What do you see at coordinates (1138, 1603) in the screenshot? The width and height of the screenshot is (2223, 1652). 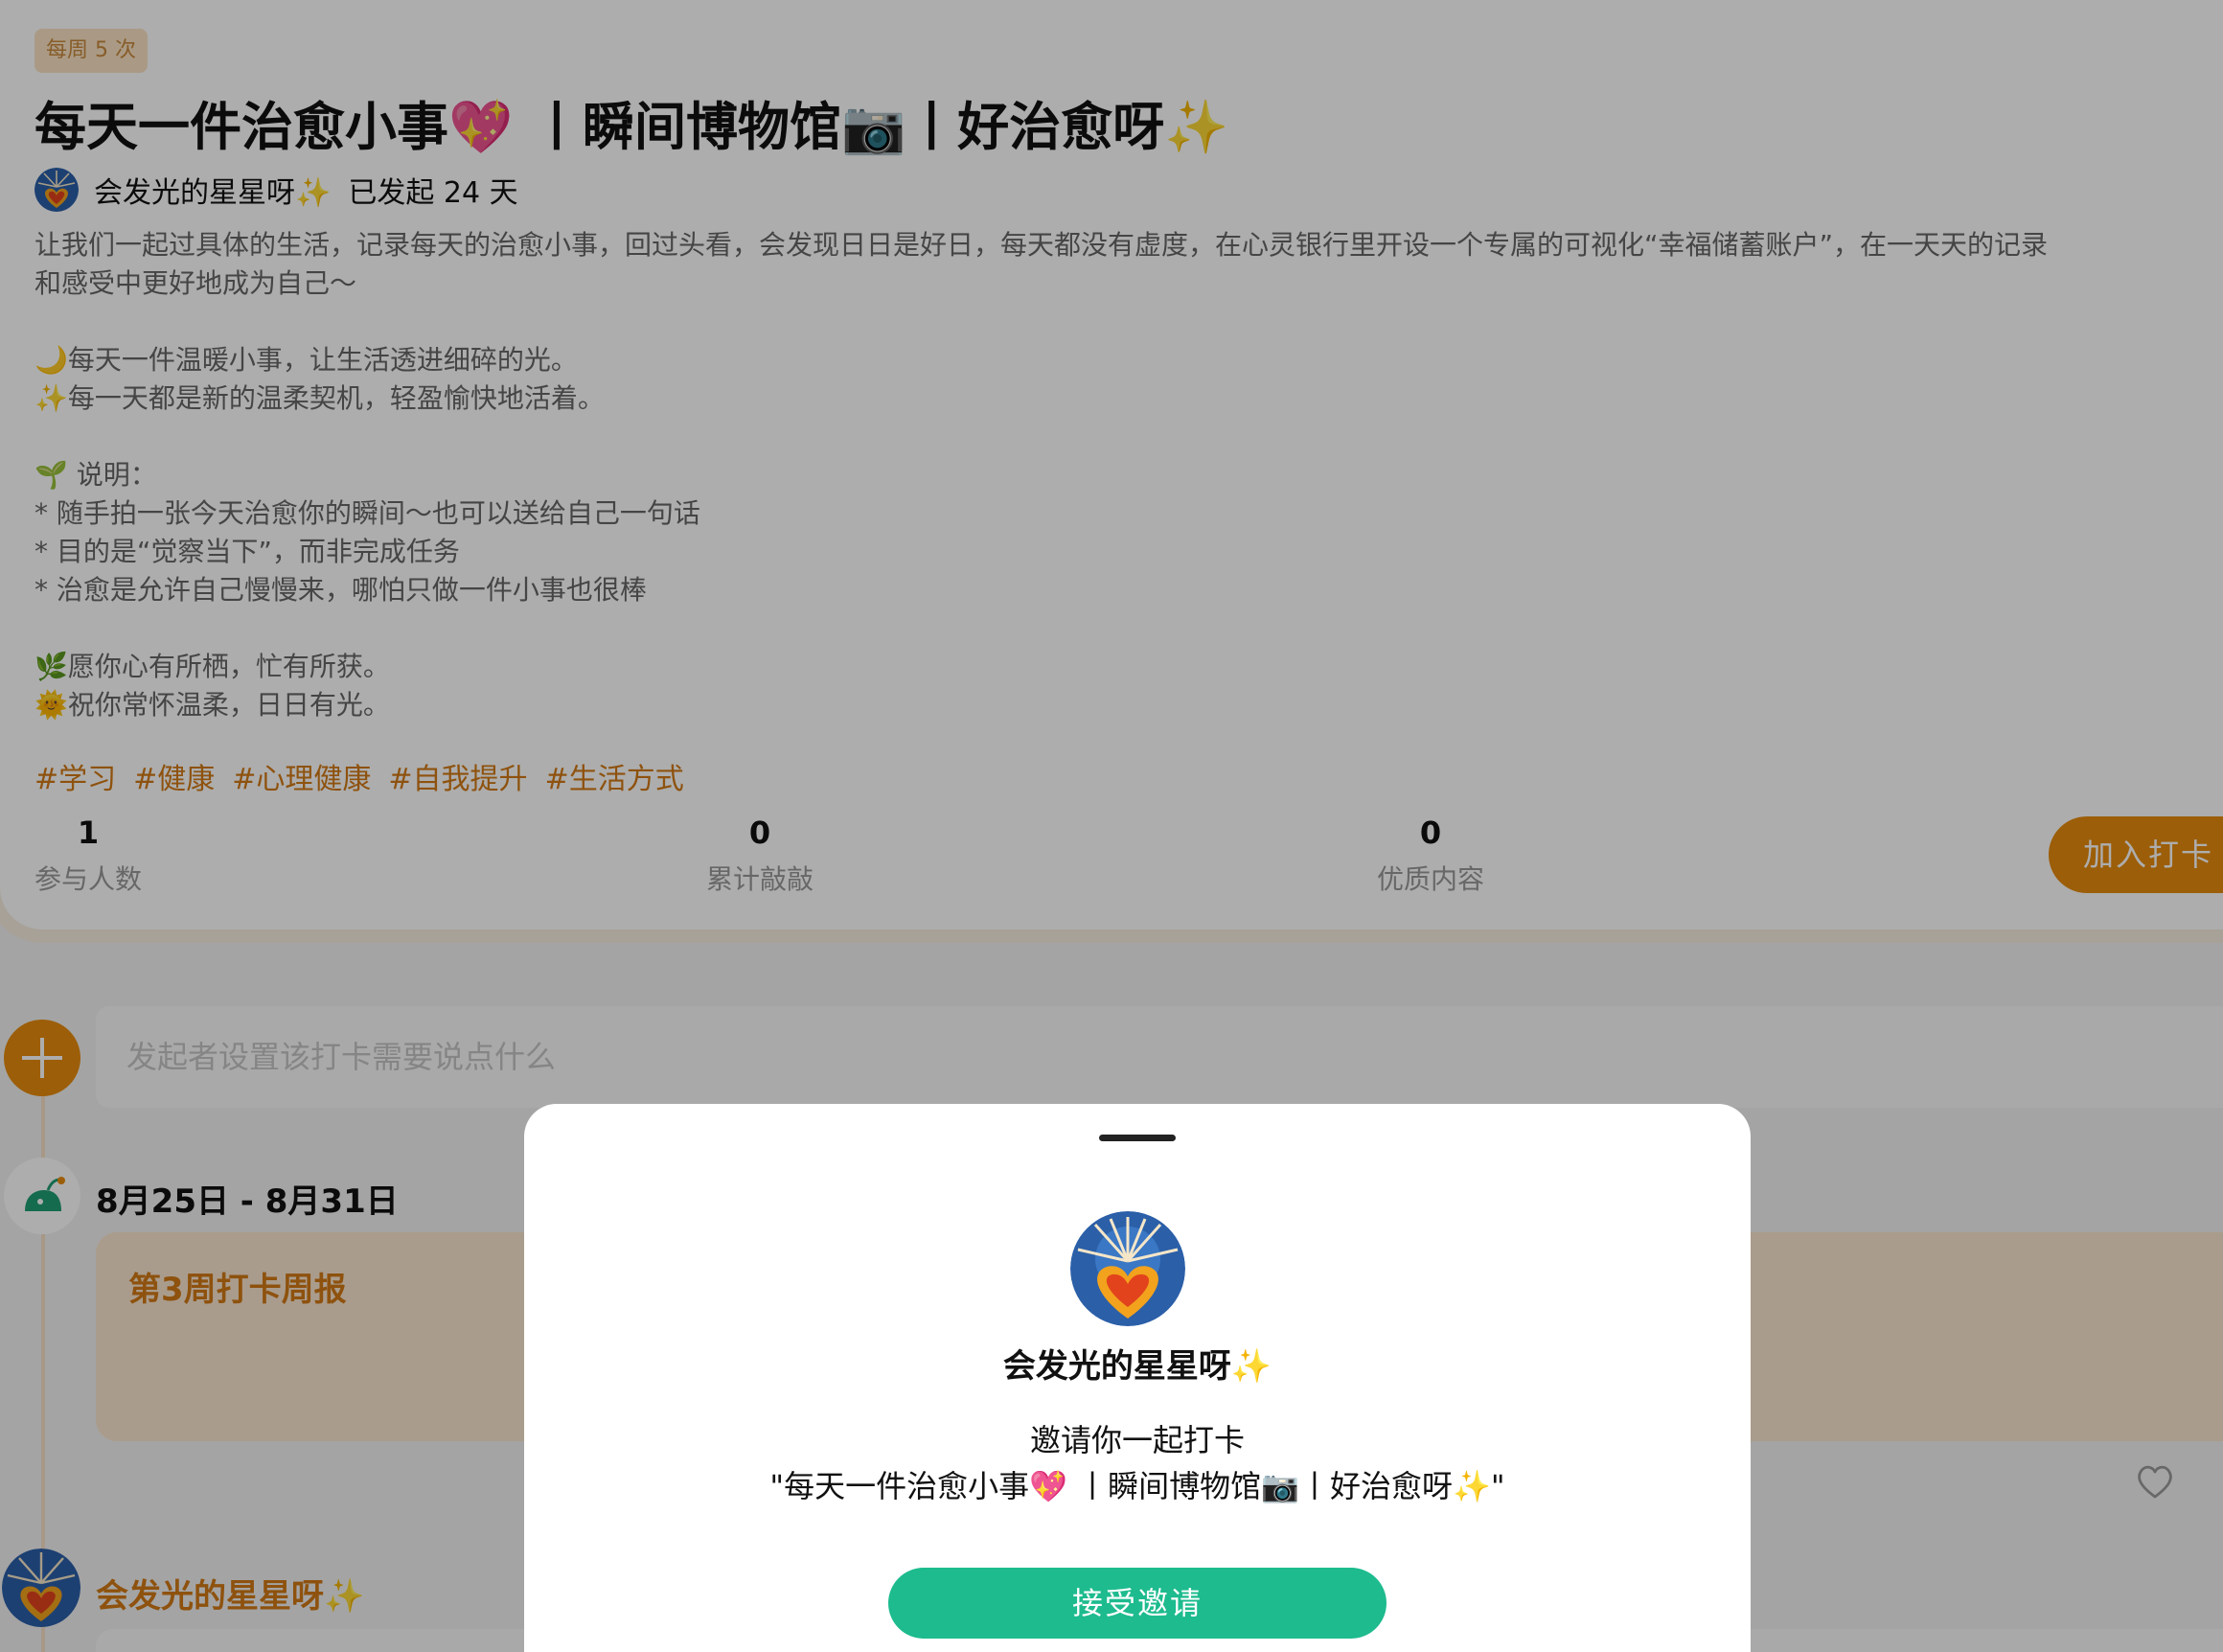 I see `accept-invite-button: 接受邀请` at bounding box center [1138, 1603].